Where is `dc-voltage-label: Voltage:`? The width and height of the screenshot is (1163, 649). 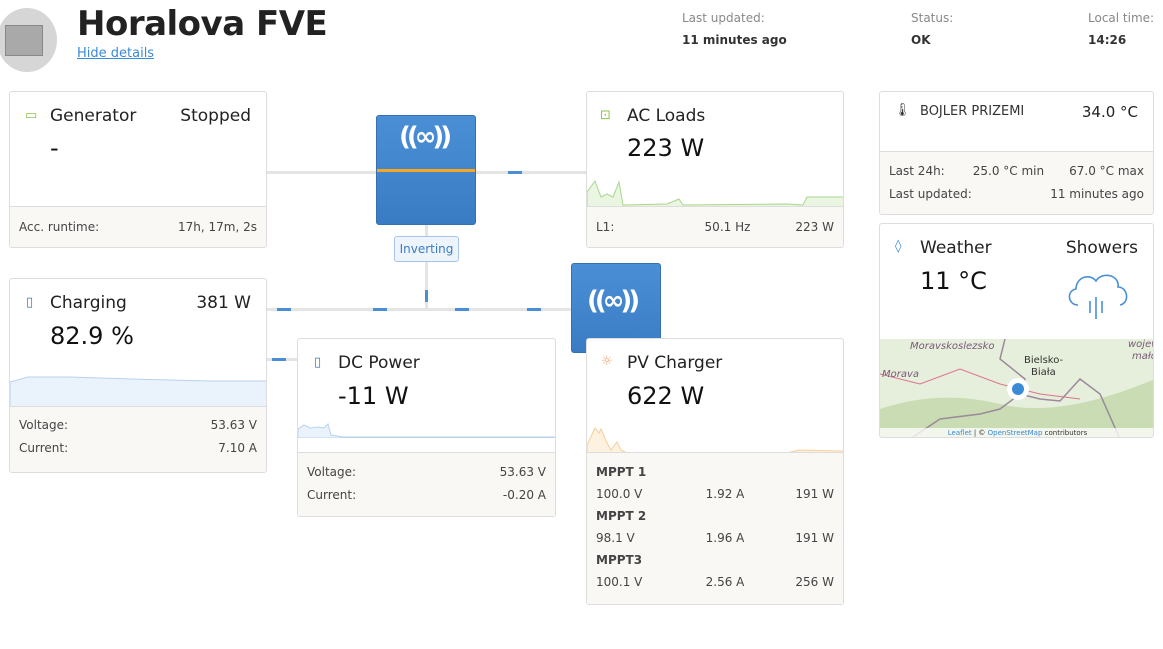 dc-voltage-label: Voltage: is located at coordinates (332, 471).